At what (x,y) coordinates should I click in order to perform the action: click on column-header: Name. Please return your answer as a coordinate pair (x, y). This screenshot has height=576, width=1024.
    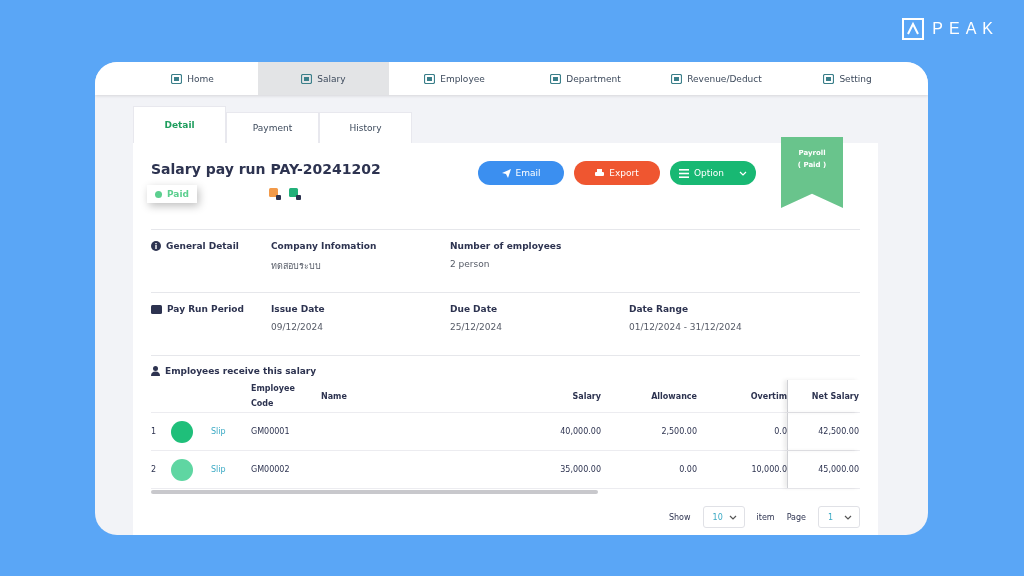
    Looking at the image, I should click on (334, 396).